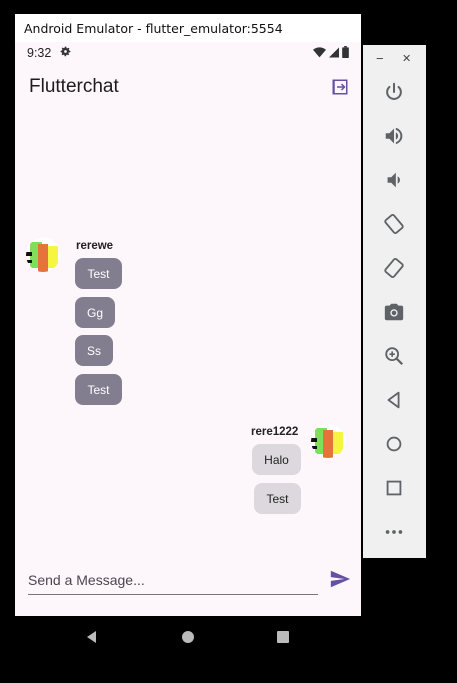 This screenshot has width=457, height=683. I want to click on emulator-side-panel: − ✕, so click(394, 301).